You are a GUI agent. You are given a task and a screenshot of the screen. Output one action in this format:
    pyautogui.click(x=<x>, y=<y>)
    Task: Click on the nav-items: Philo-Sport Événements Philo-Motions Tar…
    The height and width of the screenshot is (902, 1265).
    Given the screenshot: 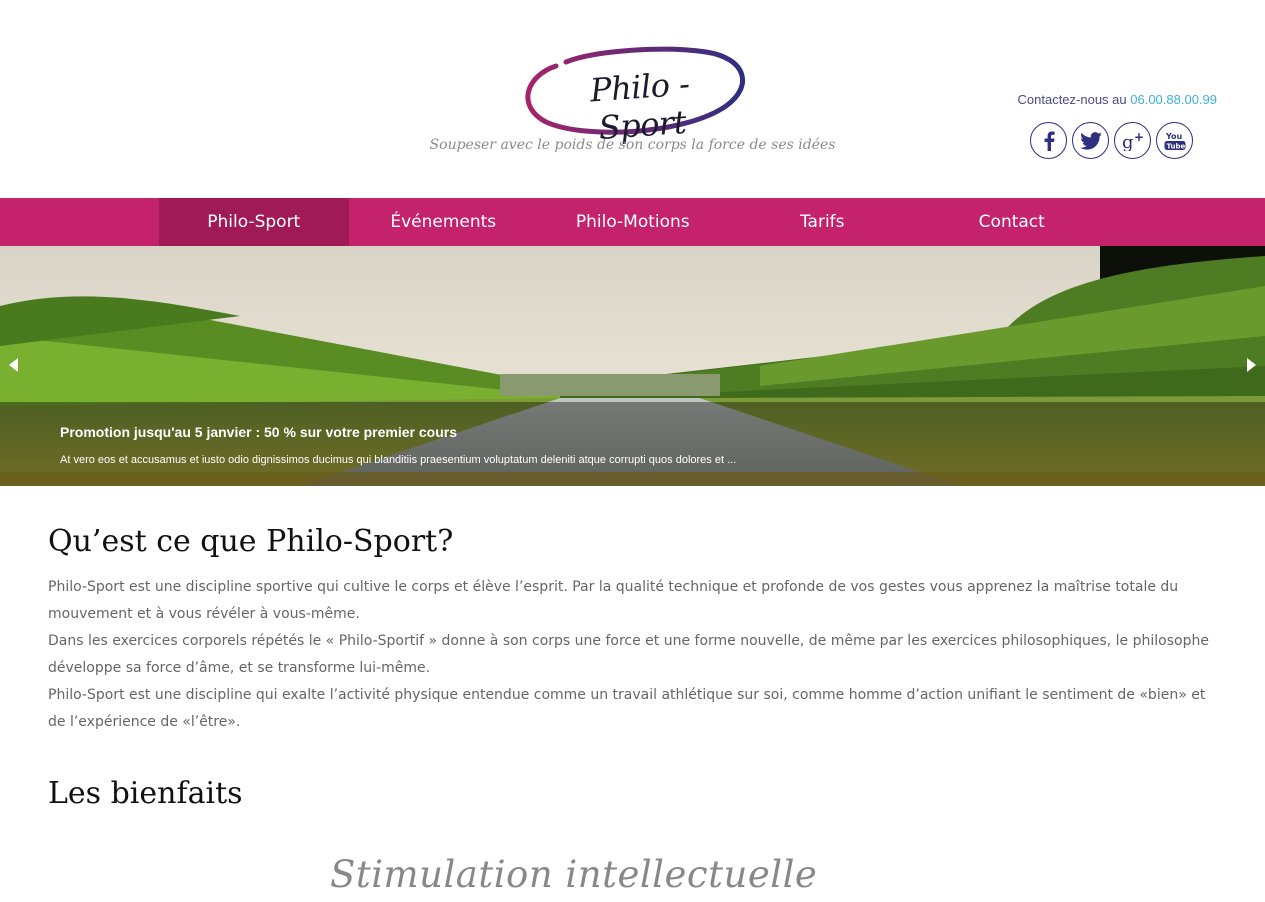 What is the action you would take?
    pyautogui.click(x=633, y=222)
    